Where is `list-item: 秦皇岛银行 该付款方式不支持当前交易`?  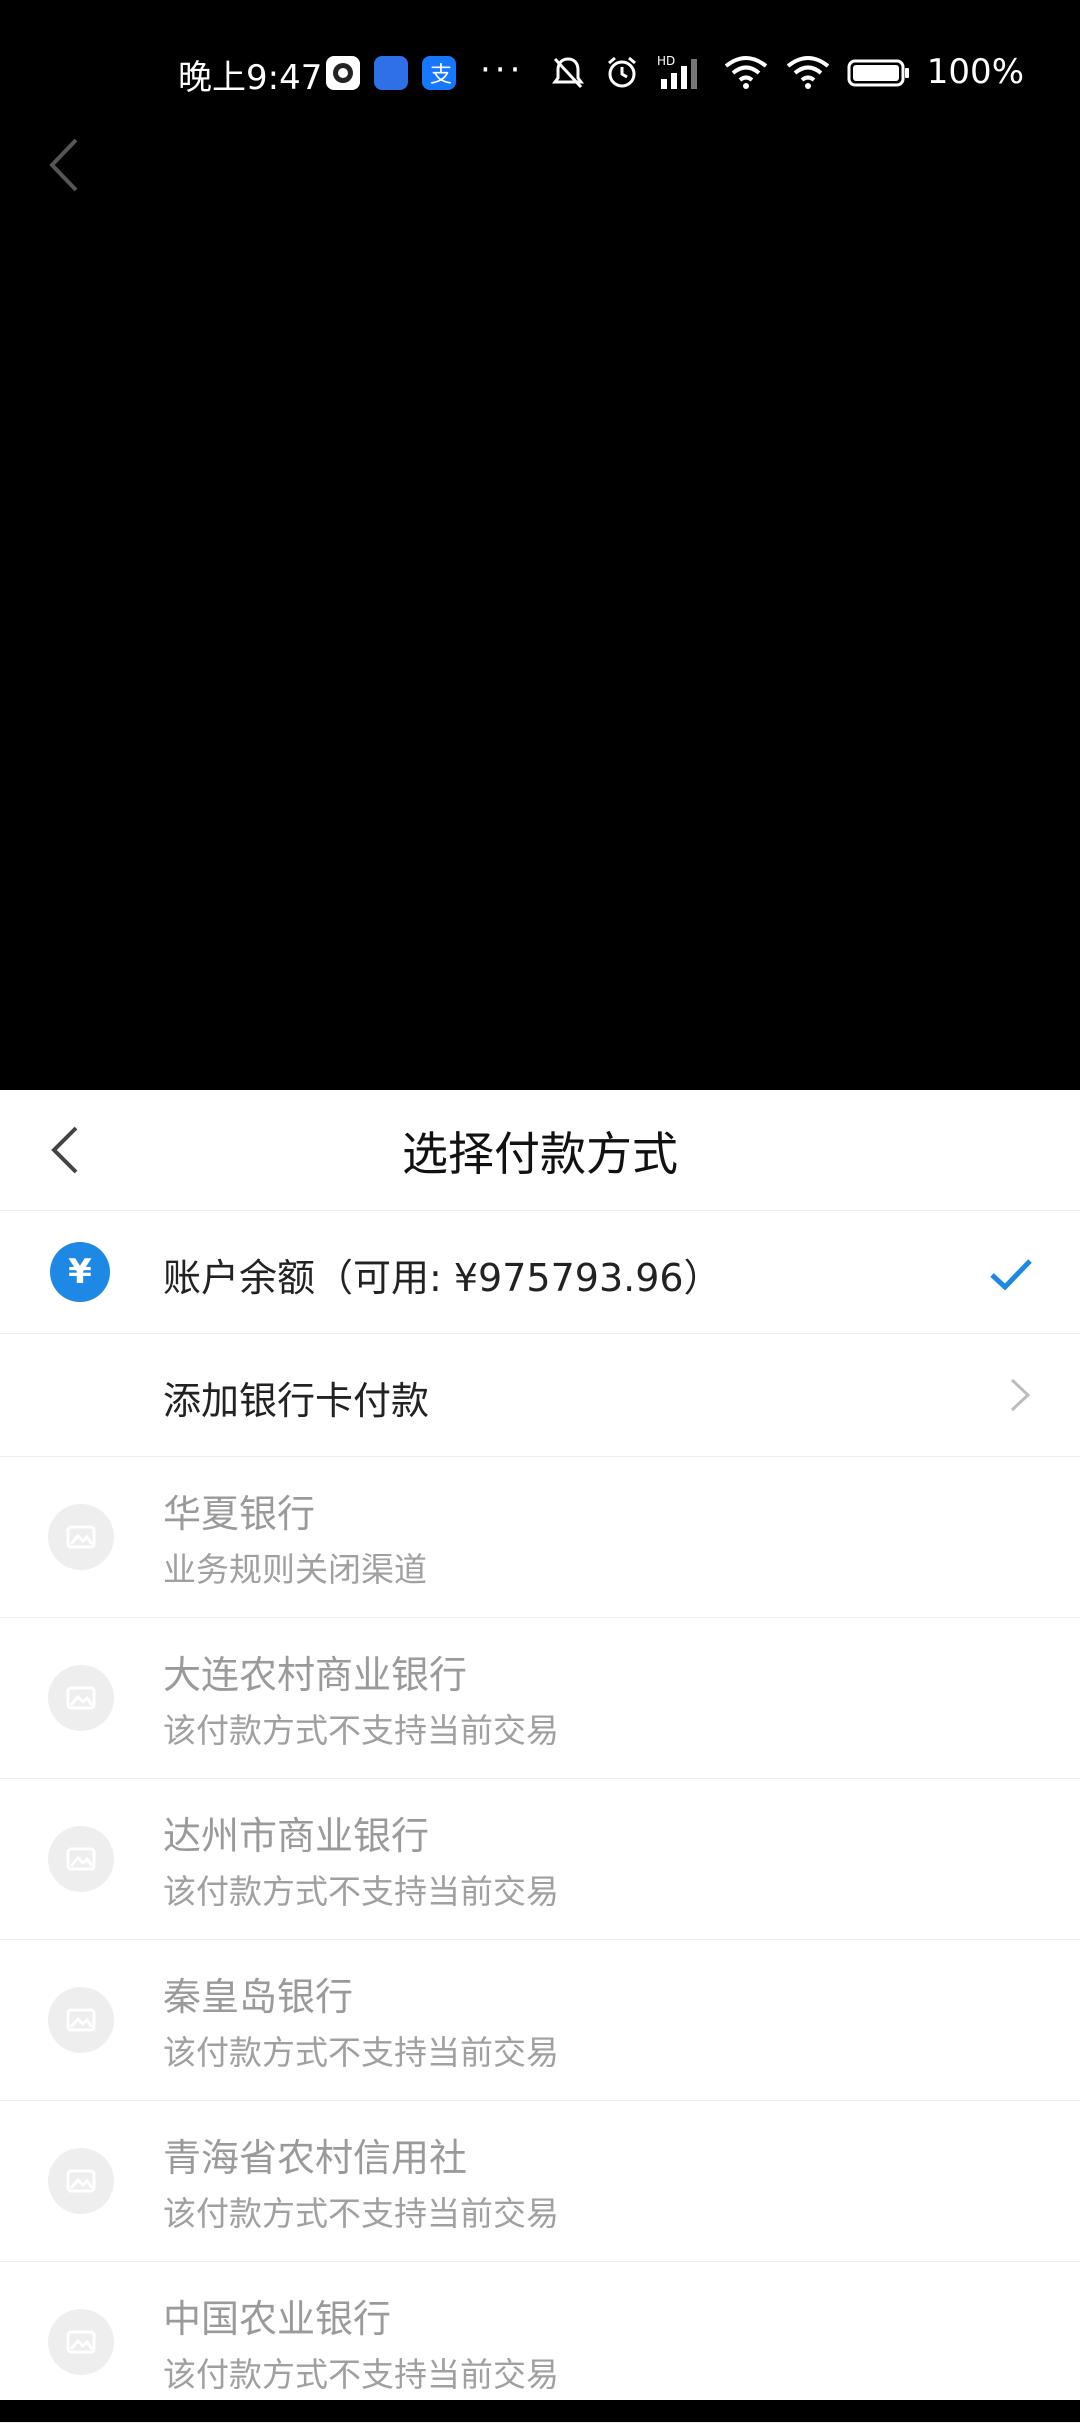 list-item: 秦皇岛银行 该付款方式不支持当前交易 is located at coordinates (540, 2020).